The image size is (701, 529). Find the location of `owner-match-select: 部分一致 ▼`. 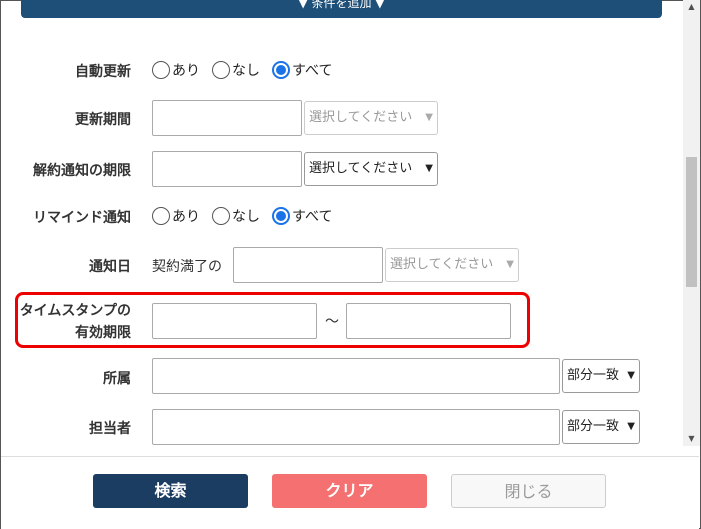

owner-match-select: 部分一致 ▼ is located at coordinates (601, 427).